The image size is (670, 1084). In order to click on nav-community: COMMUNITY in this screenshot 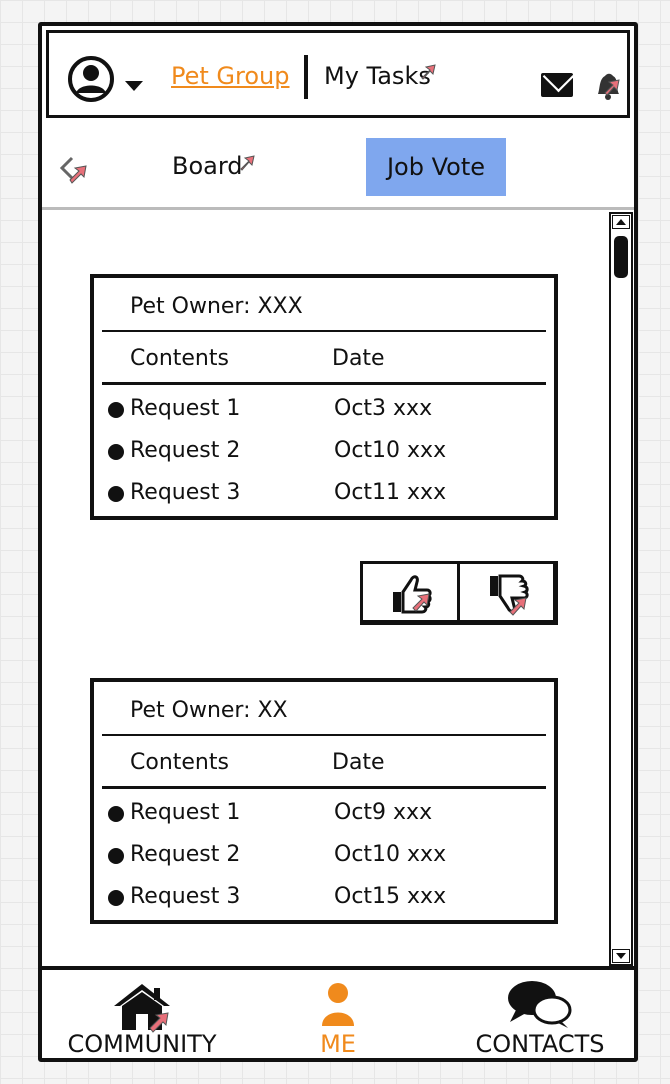, I will do `click(142, 1017)`.